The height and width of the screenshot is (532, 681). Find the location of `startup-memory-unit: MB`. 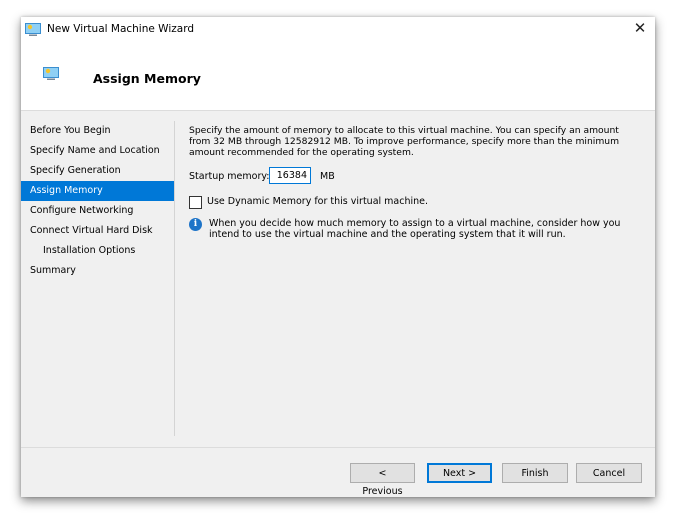

startup-memory-unit: MB is located at coordinates (327, 176).